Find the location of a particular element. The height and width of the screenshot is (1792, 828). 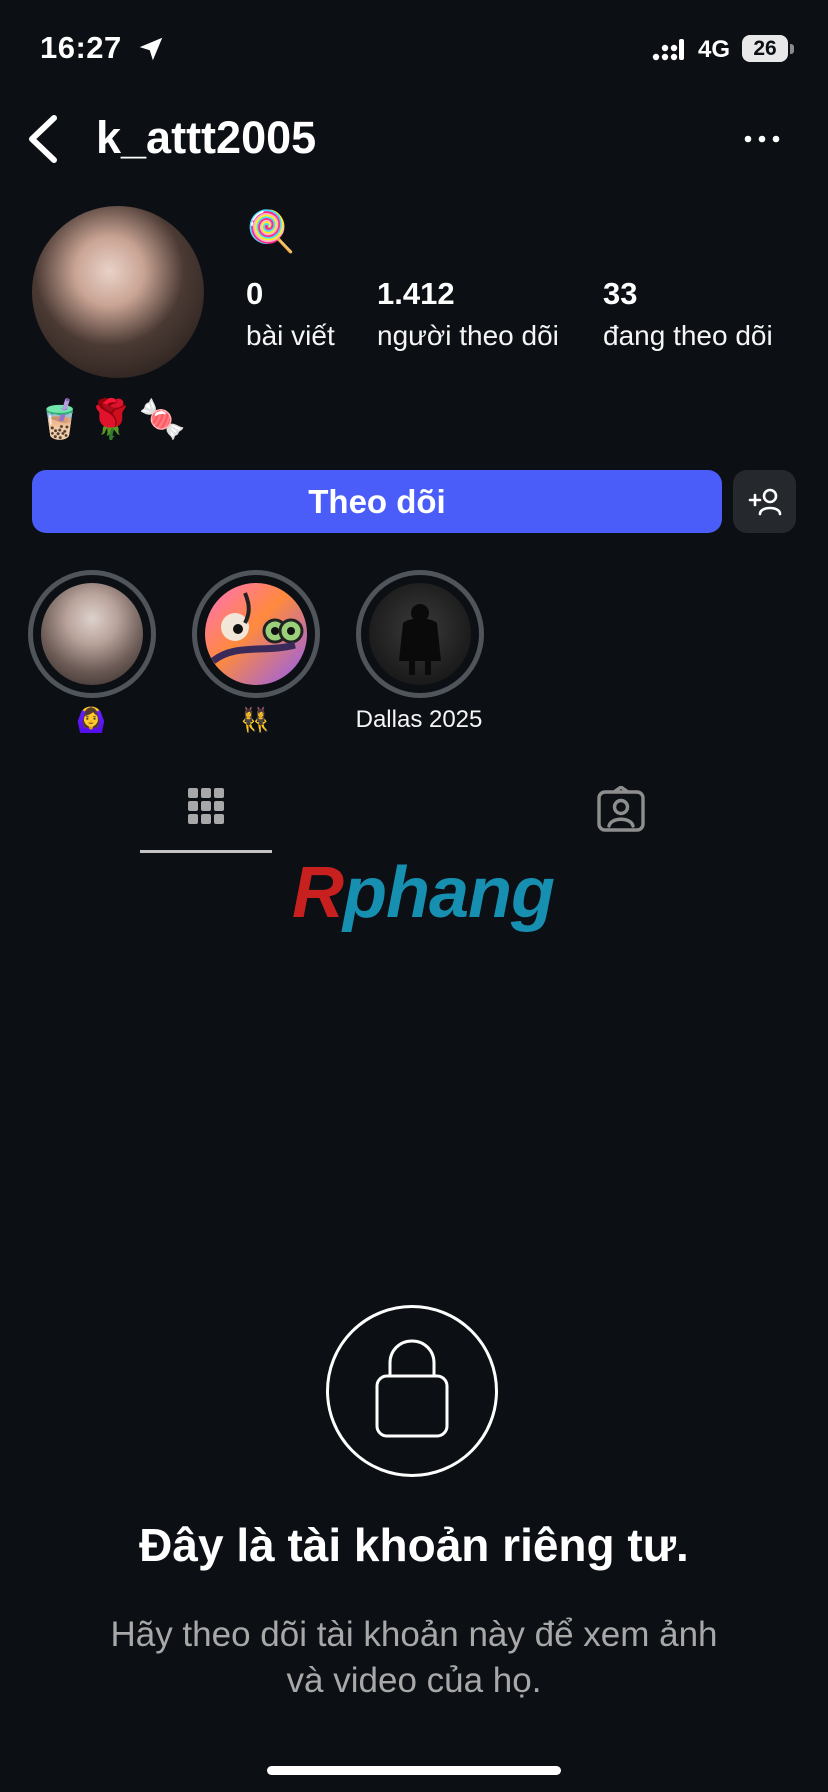

private-subtitle-line-1: Hãy theo dõi tài khoản này để xem ảnh is located at coordinates (414, 1634).